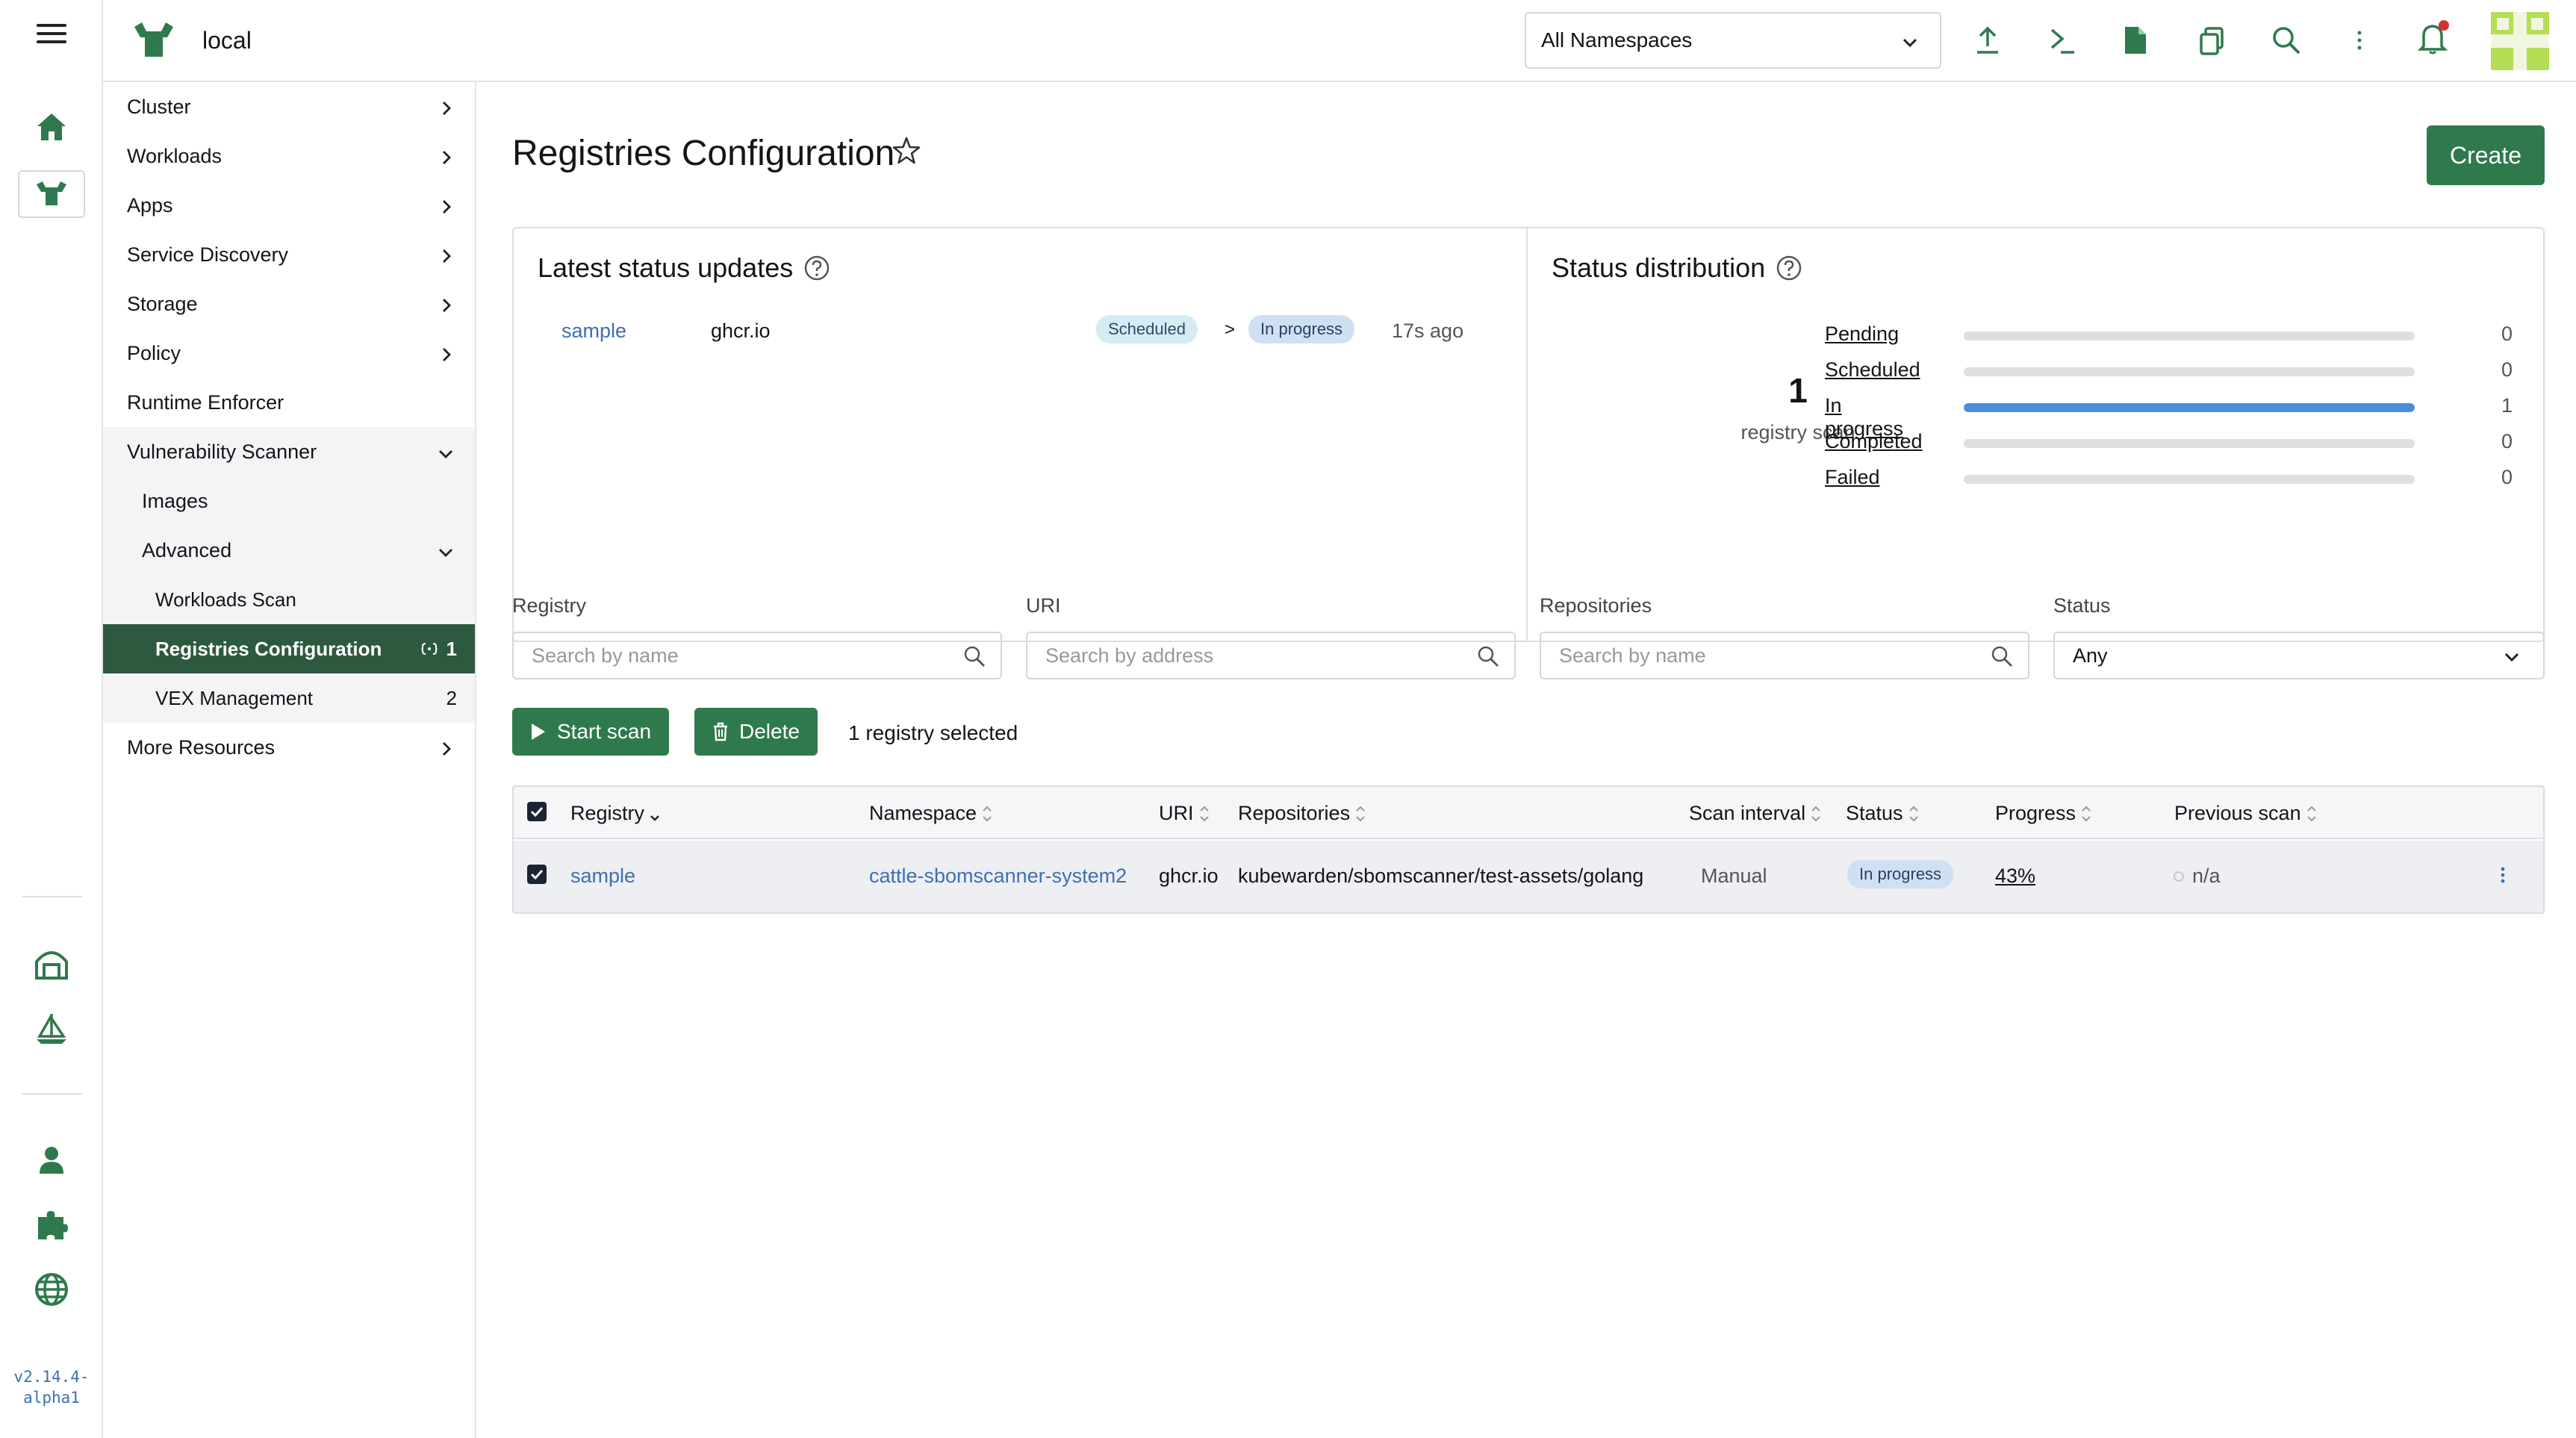 The height and width of the screenshot is (1438, 2576). I want to click on nav-item-registries-configuration: Registries Configuration 1, so click(289, 648).